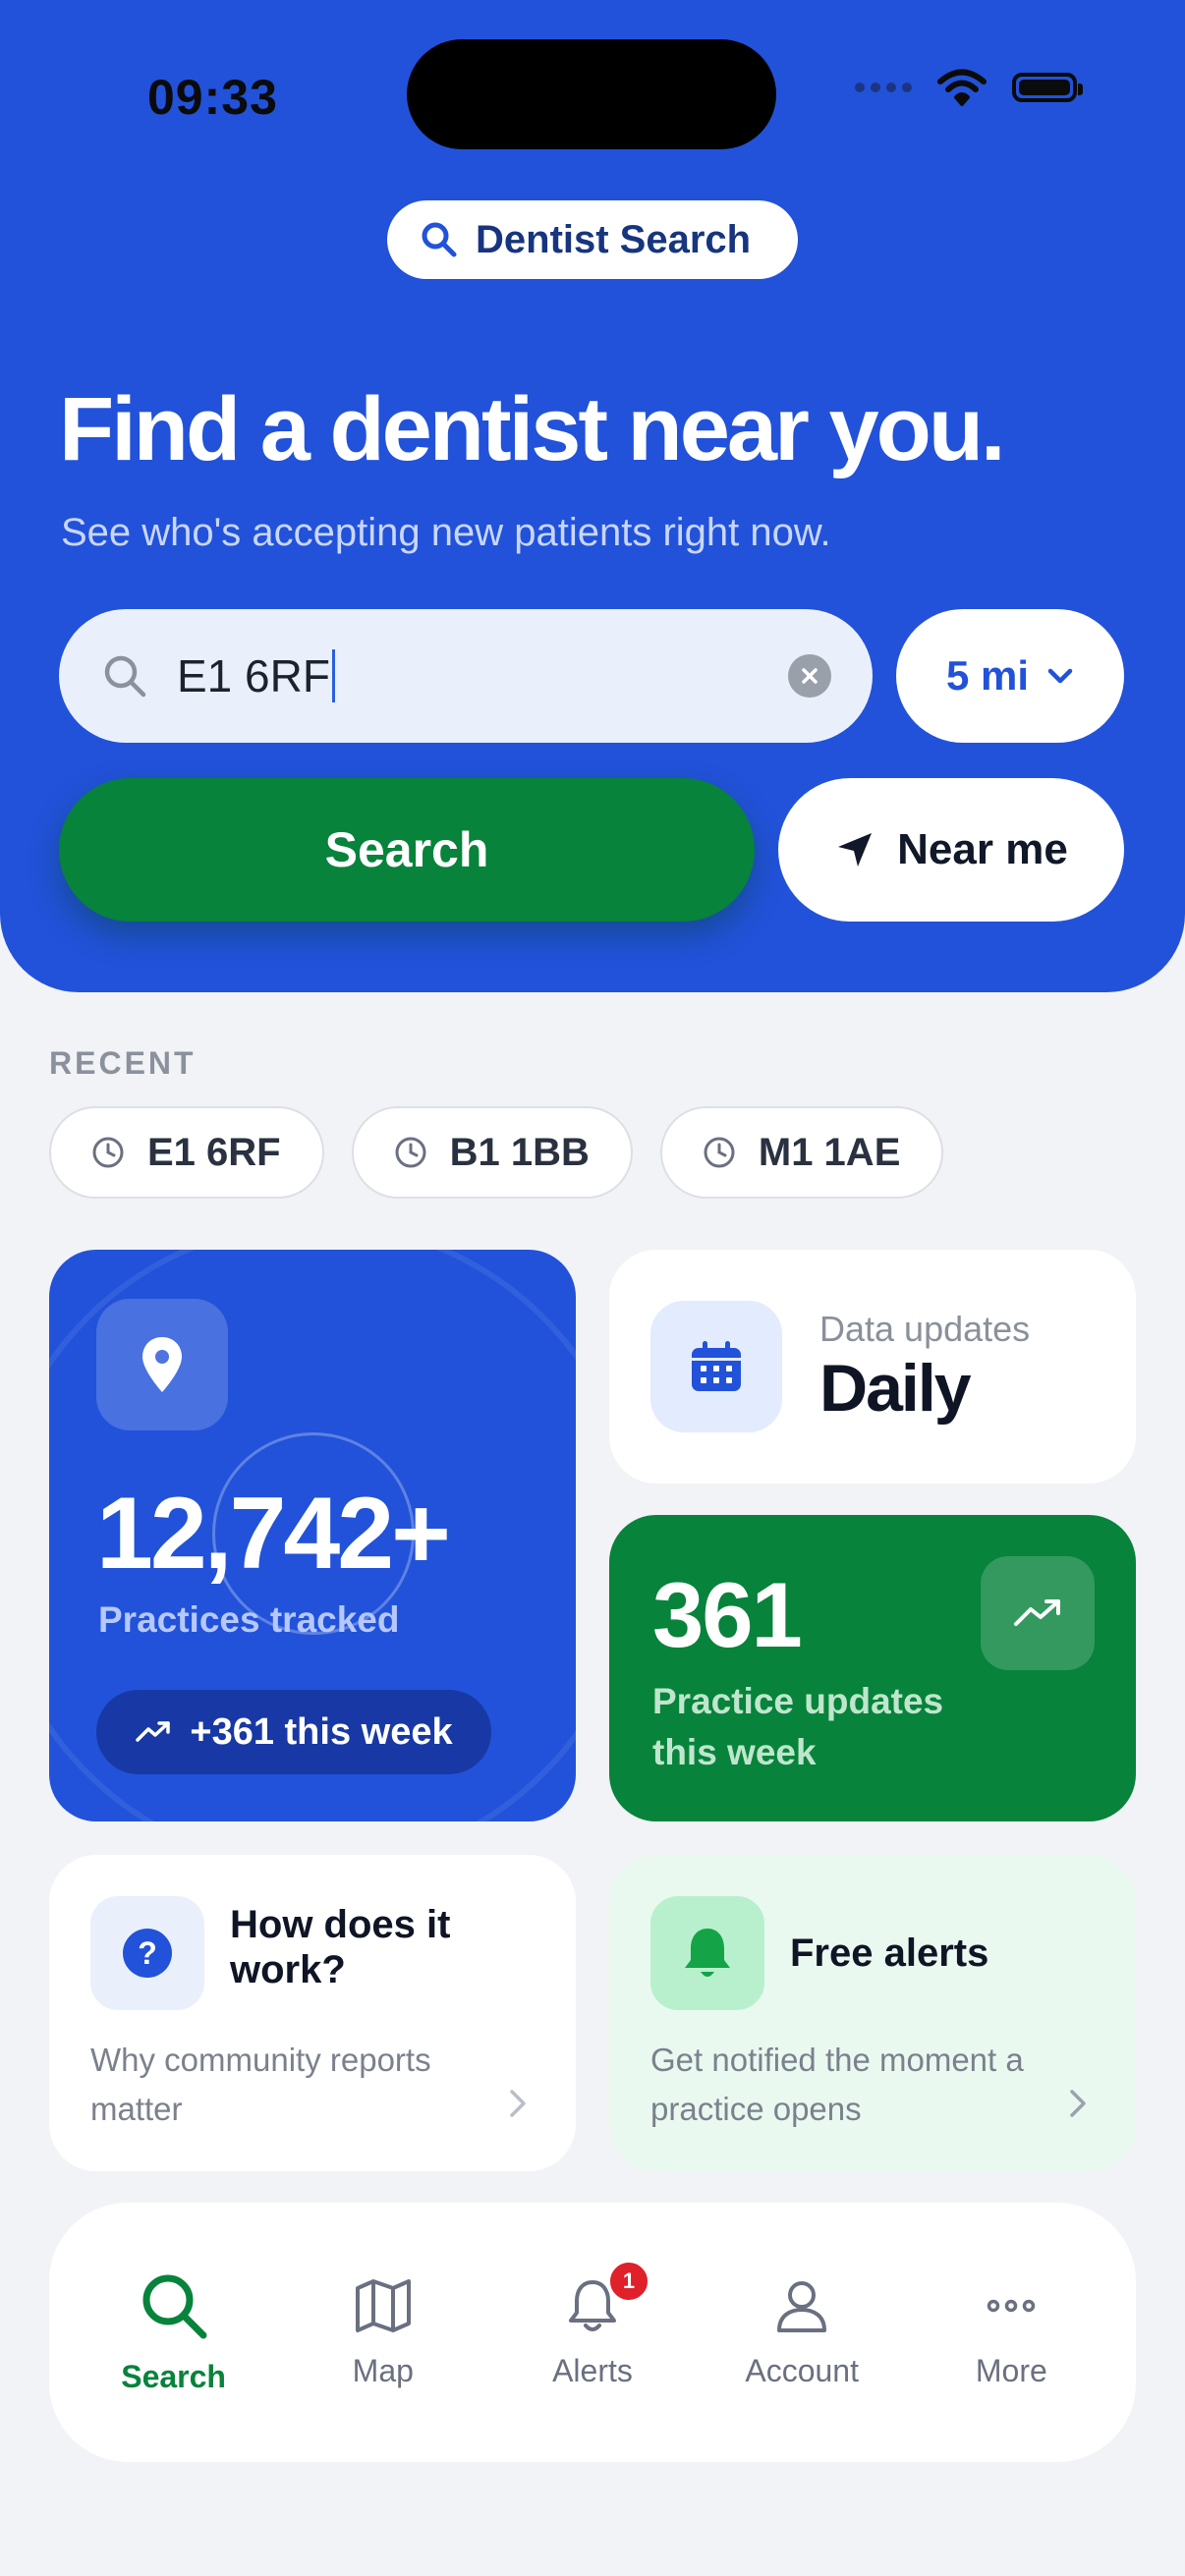 The image size is (1185, 2576). Describe the element at coordinates (492, 1152) in the screenshot. I see `recent-chip: B1 1BB` at that location.